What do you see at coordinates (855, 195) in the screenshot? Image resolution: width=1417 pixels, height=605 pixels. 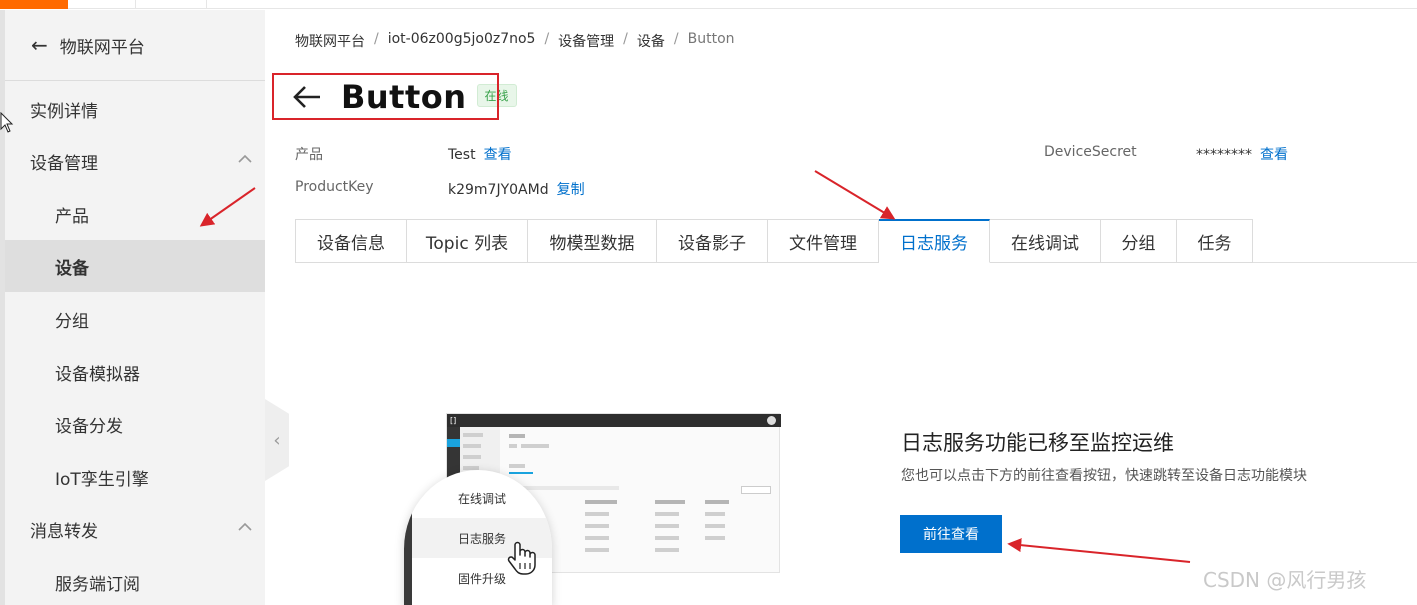 I see `annotation-arrow-tab` at bounding box center [855, 195].